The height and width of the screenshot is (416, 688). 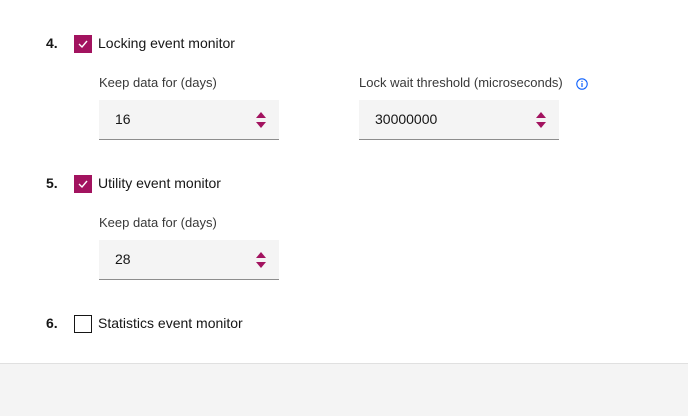 What do you see at coordinates (344, 389) in the screenshot?
I see `footer-bar` at bounding box center [344, 389].